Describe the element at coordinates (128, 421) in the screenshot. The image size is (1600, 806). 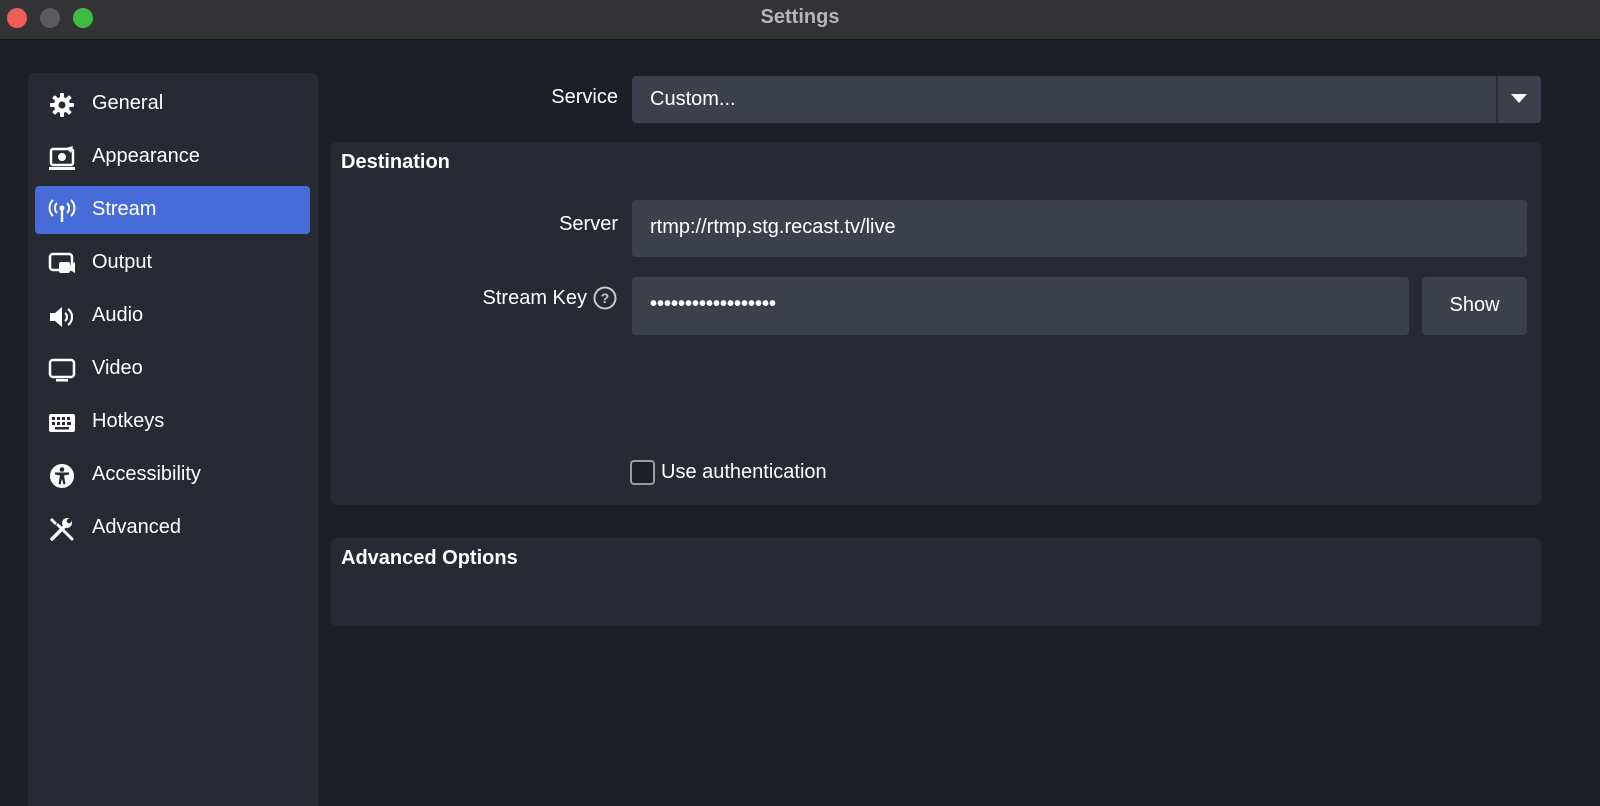
I see `sidebar-item-label: Hotkeys` at that location.